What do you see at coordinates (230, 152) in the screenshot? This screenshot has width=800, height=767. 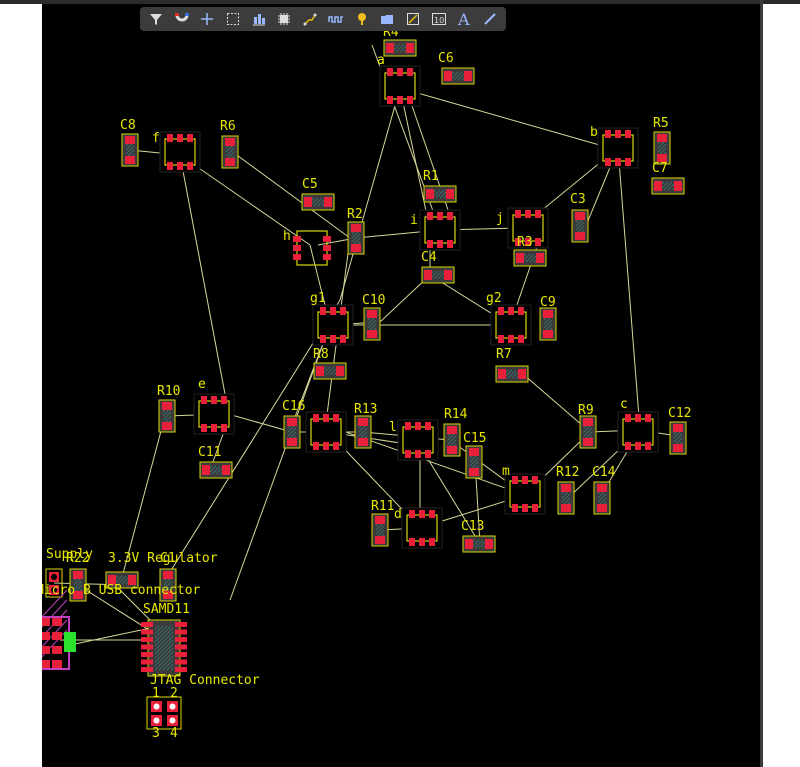 I see `component-R6` at bounding box center [230, 152].